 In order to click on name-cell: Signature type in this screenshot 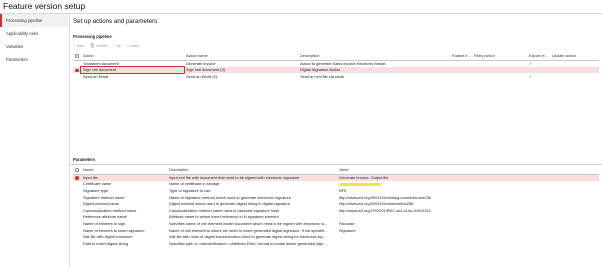, I will do `click(124, 190)`.